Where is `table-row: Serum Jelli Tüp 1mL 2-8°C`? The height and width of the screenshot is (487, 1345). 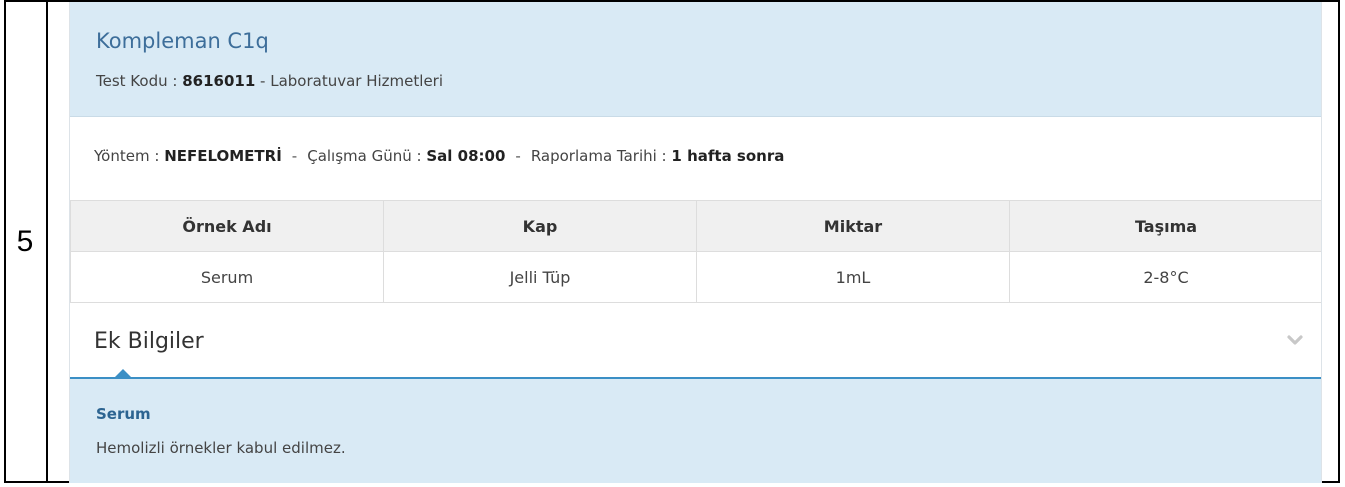 table-row: Serum Jelli Tüp 1mL 2-8°C is located at coordinates (695, 277).